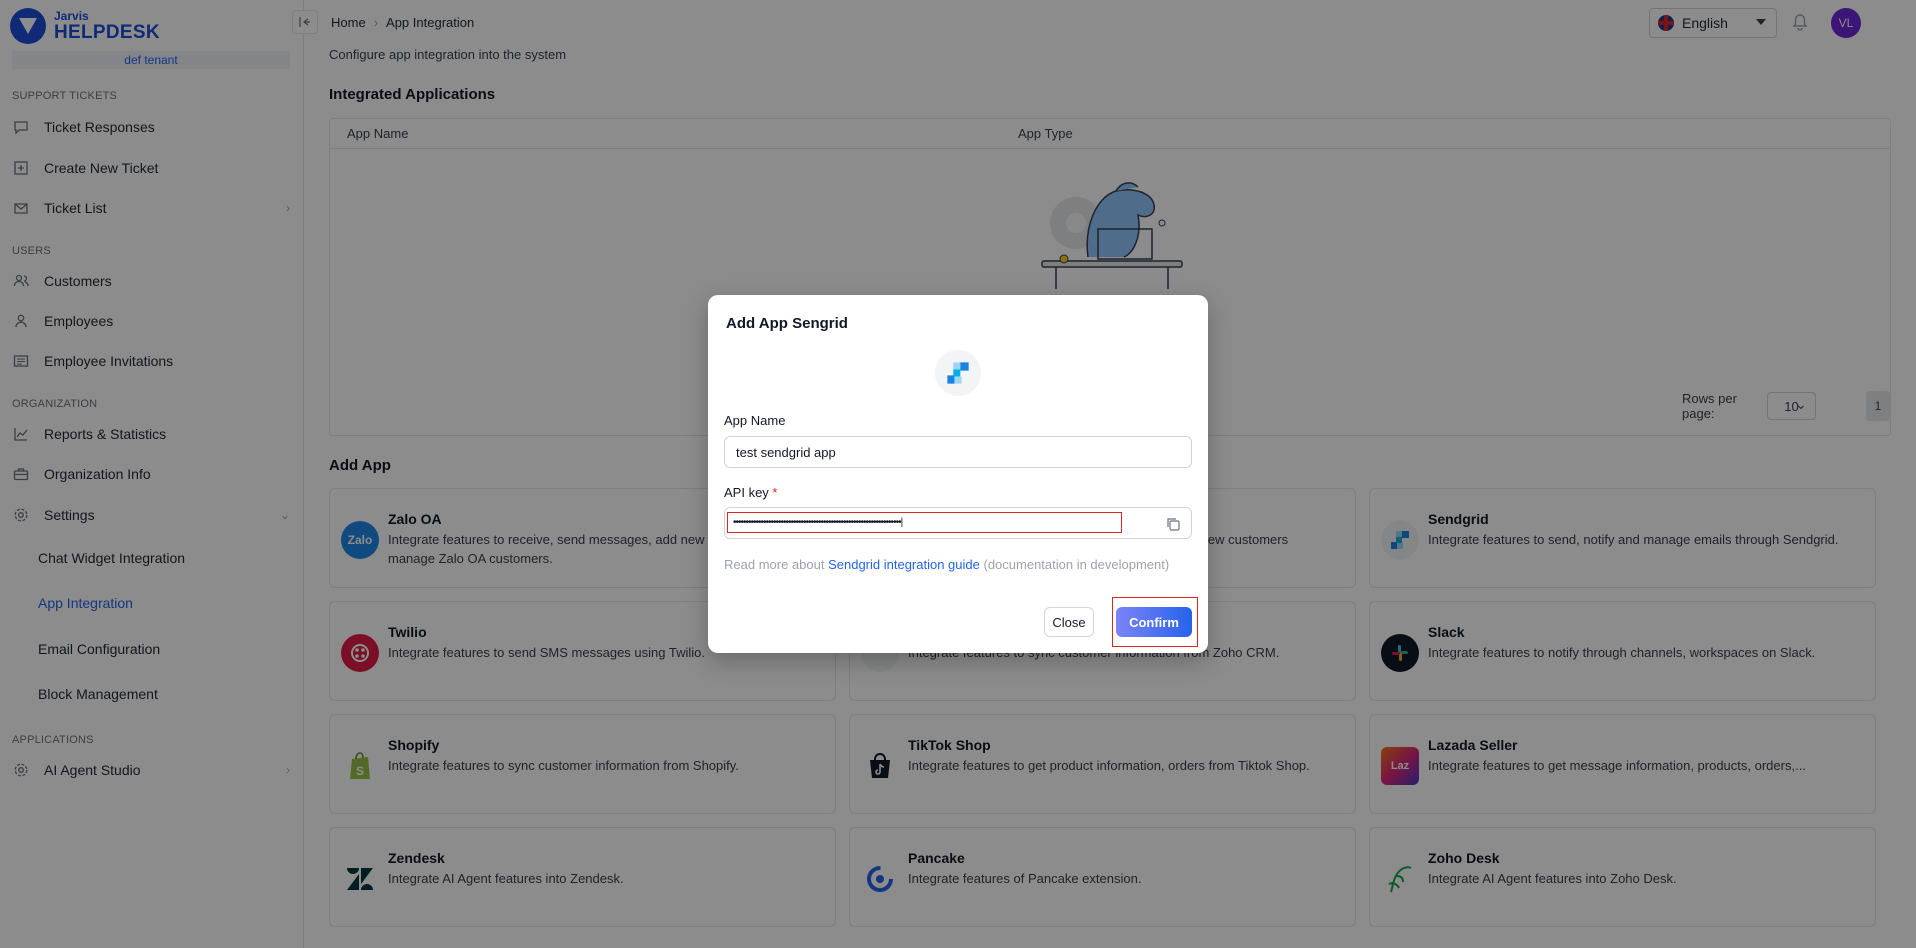 The image size is (1916, 948). What do you see at coordinates (787, 323) in the screenshot?
I see `modal-title: Add App Sengrid` at bounding box center [787, 323].